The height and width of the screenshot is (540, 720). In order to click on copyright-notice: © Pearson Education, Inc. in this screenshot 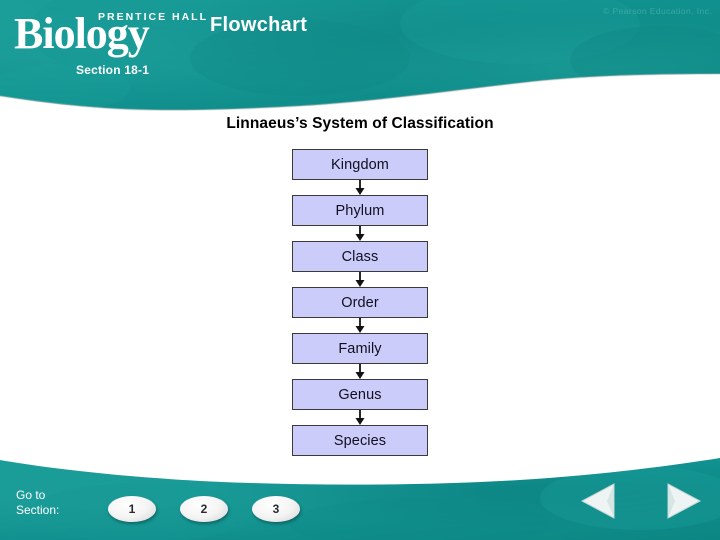, I will do `click(657, 11)`.